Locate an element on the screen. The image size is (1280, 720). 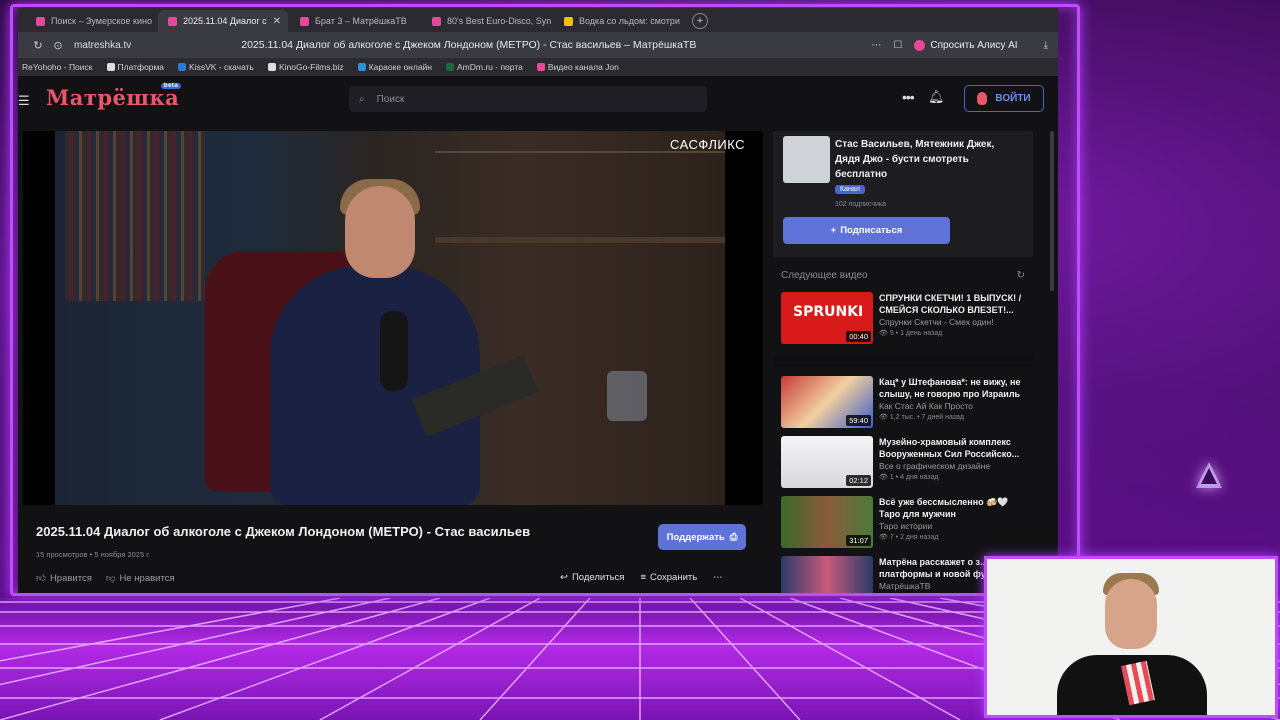
tab-title: Поиск – Зумерское кино is located at coordinates (101, 21).